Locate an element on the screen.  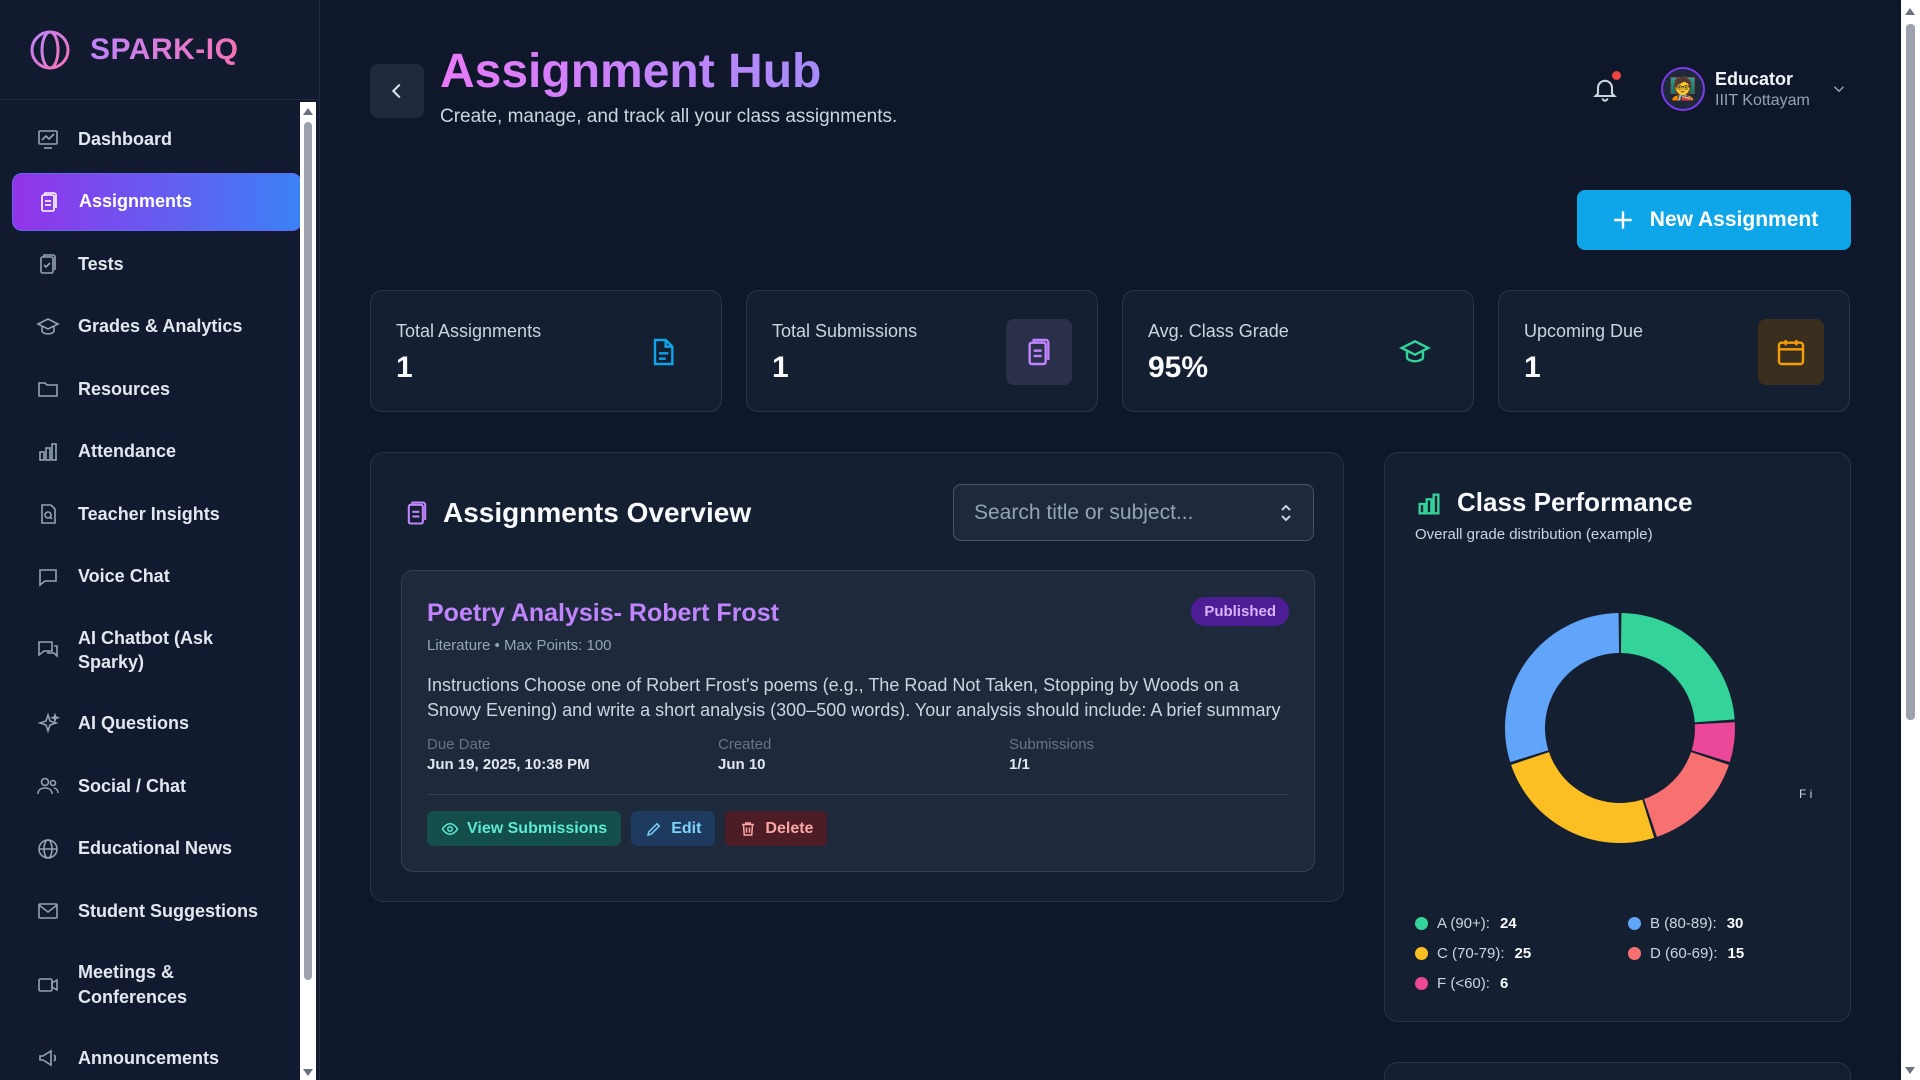
legend-item-a: A (90+): 24 is located at coordinates (1466, 923).